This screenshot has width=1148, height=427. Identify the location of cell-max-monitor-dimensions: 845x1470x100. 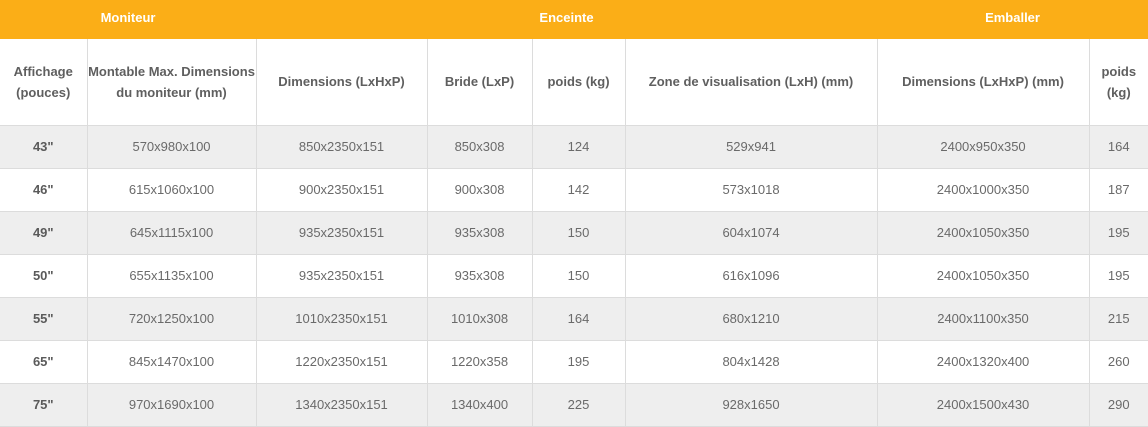
(172, 362).